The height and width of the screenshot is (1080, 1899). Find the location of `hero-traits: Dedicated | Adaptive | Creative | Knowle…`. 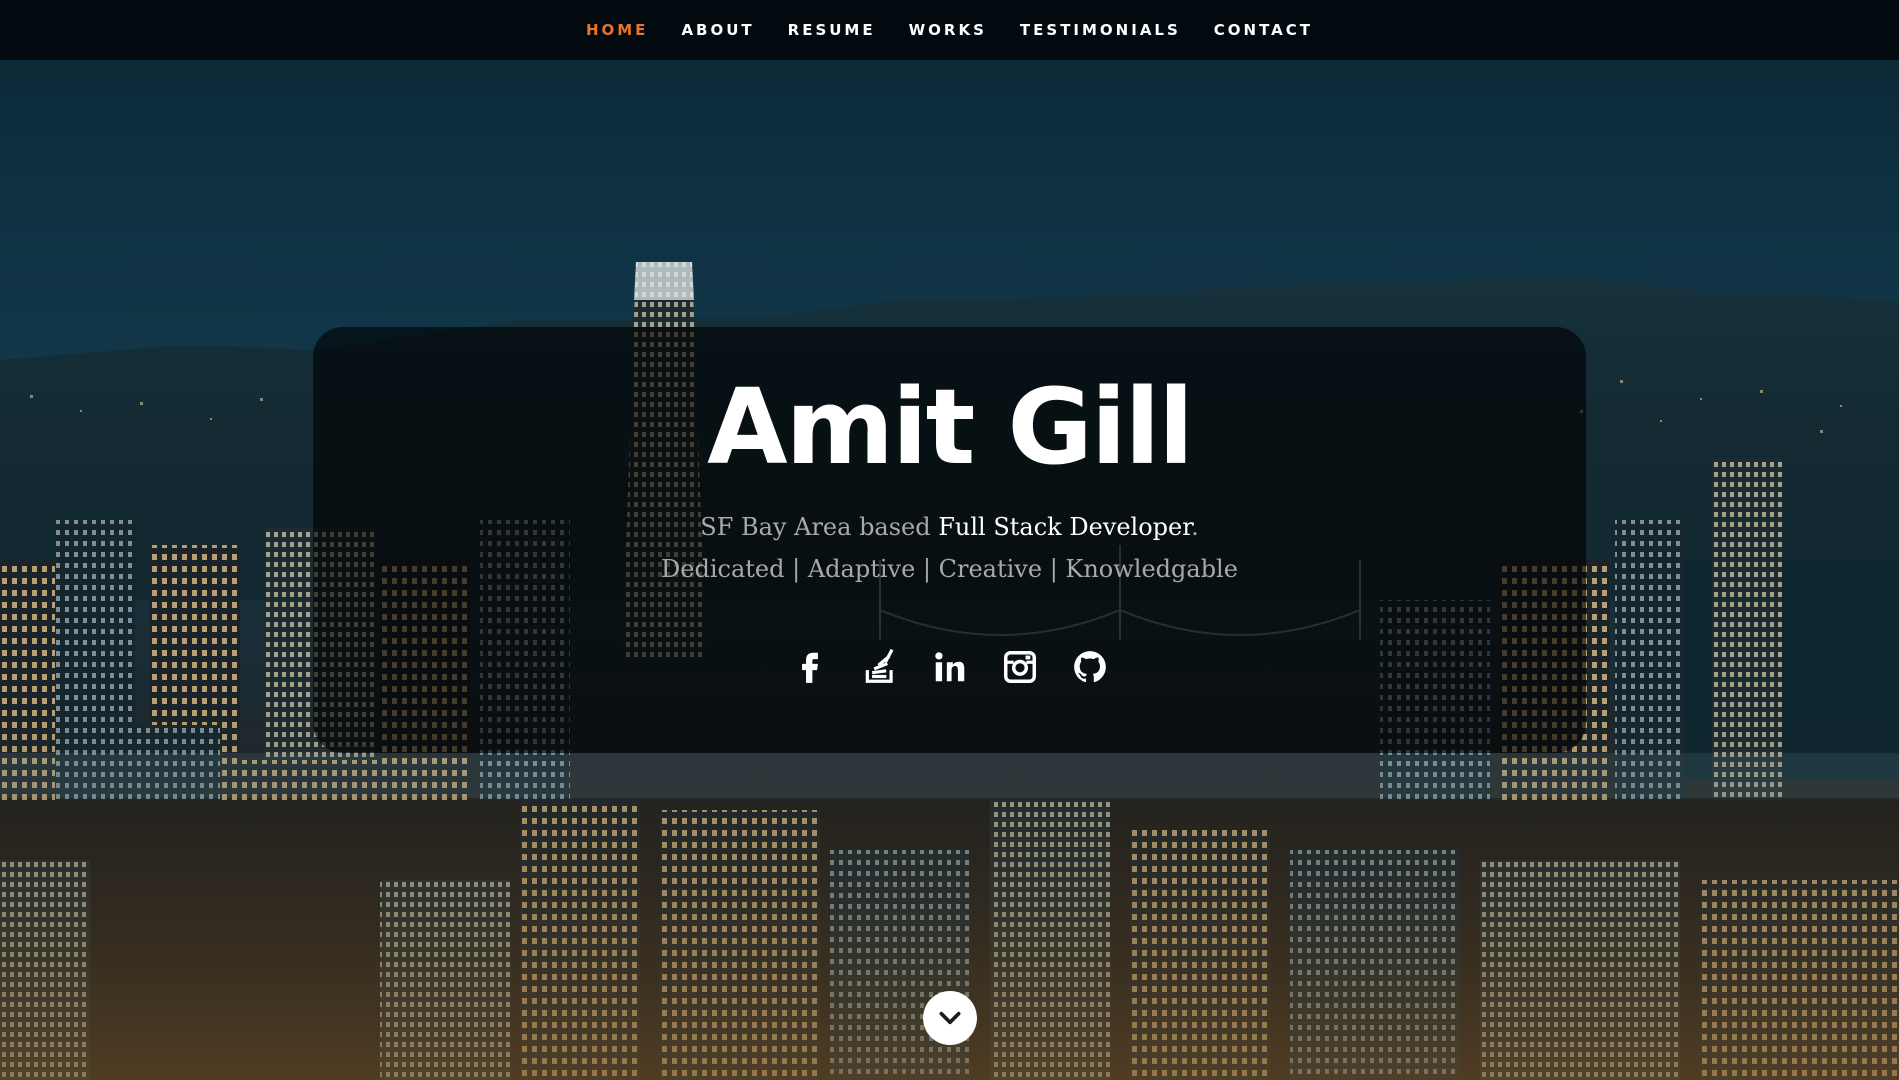

hero-traits: Dedicated | Adaptive | Creative | Knowle… is located at coordinates (949, 569).